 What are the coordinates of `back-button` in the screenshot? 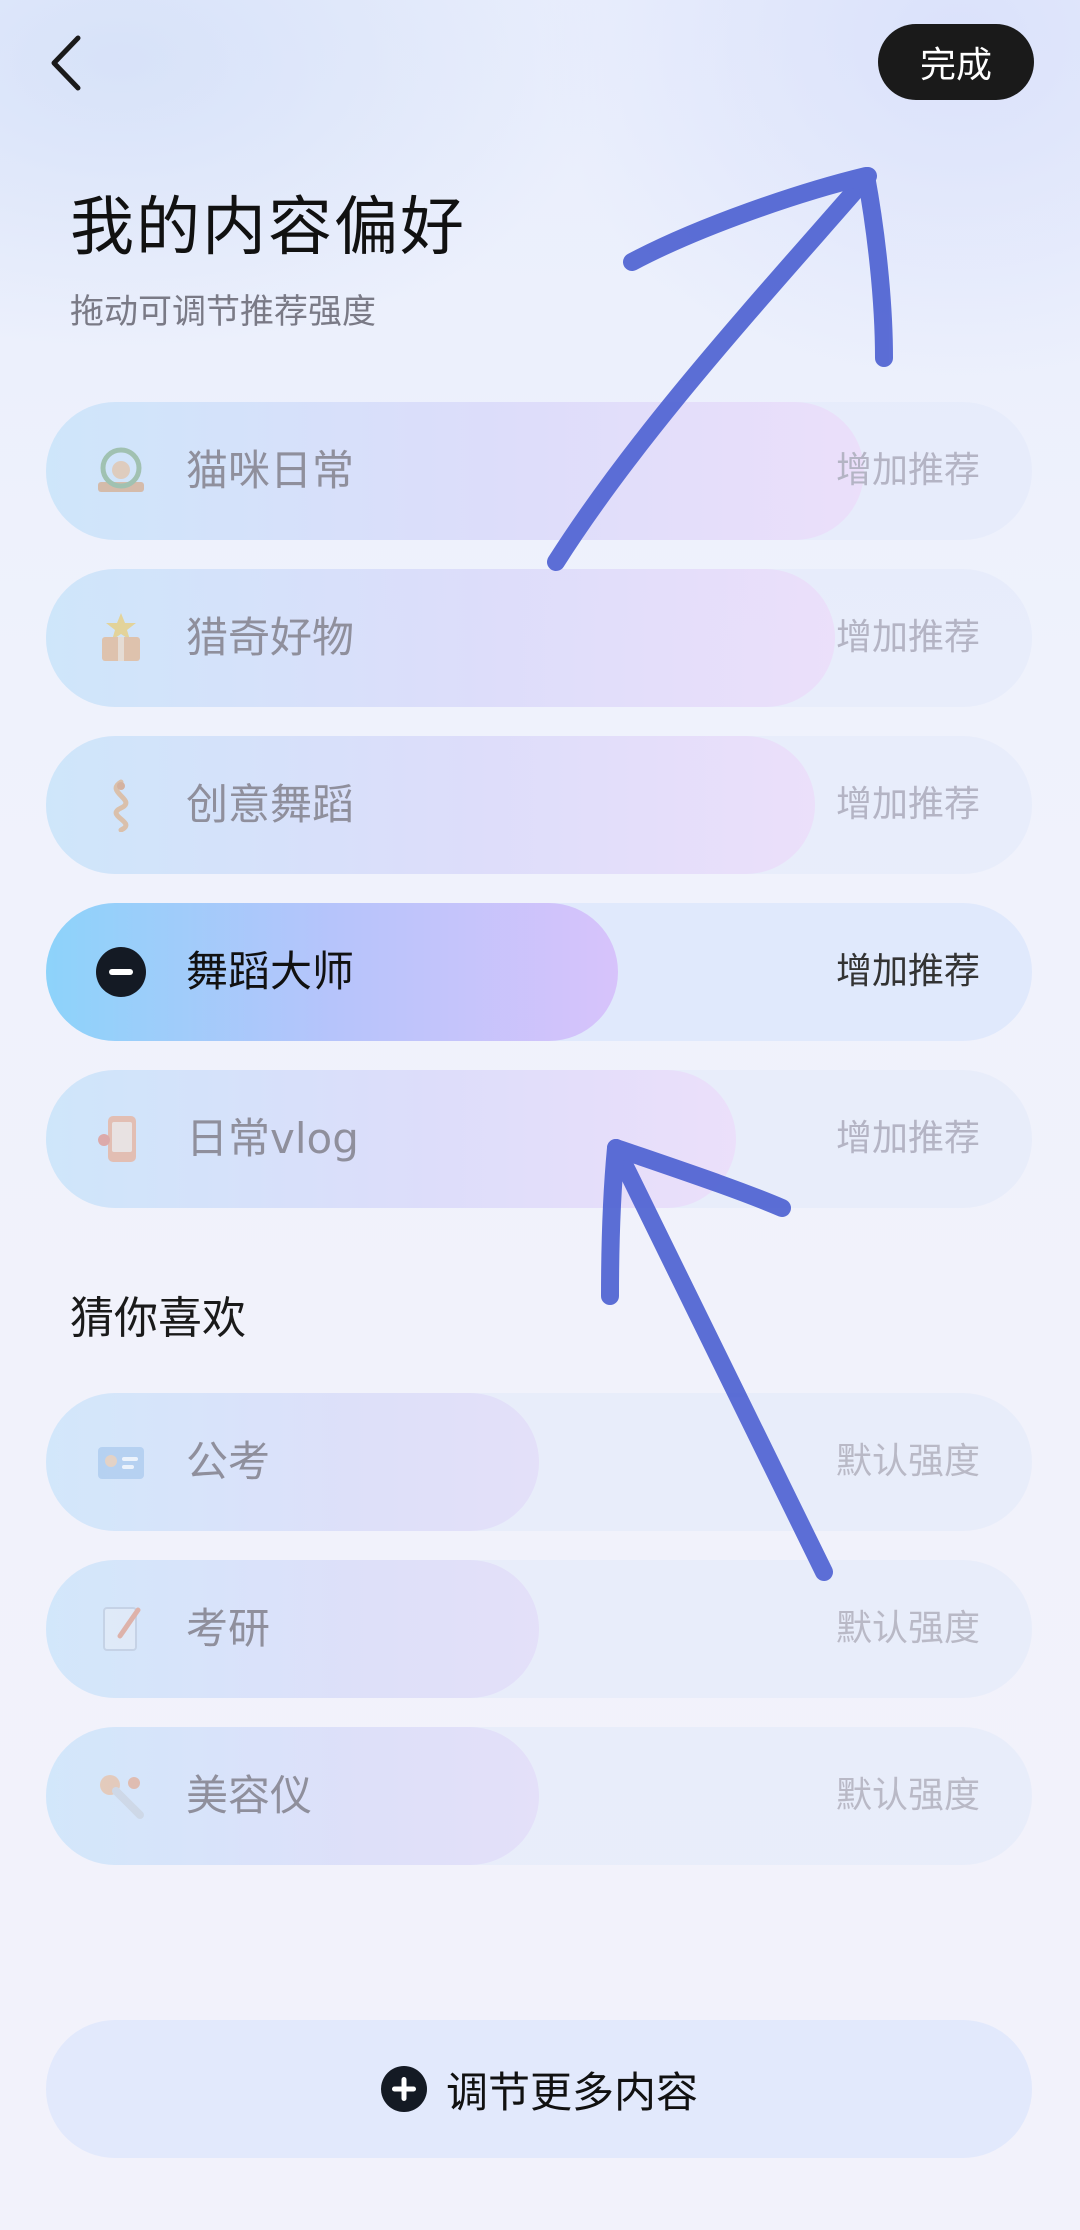 It's located at (74, 63).